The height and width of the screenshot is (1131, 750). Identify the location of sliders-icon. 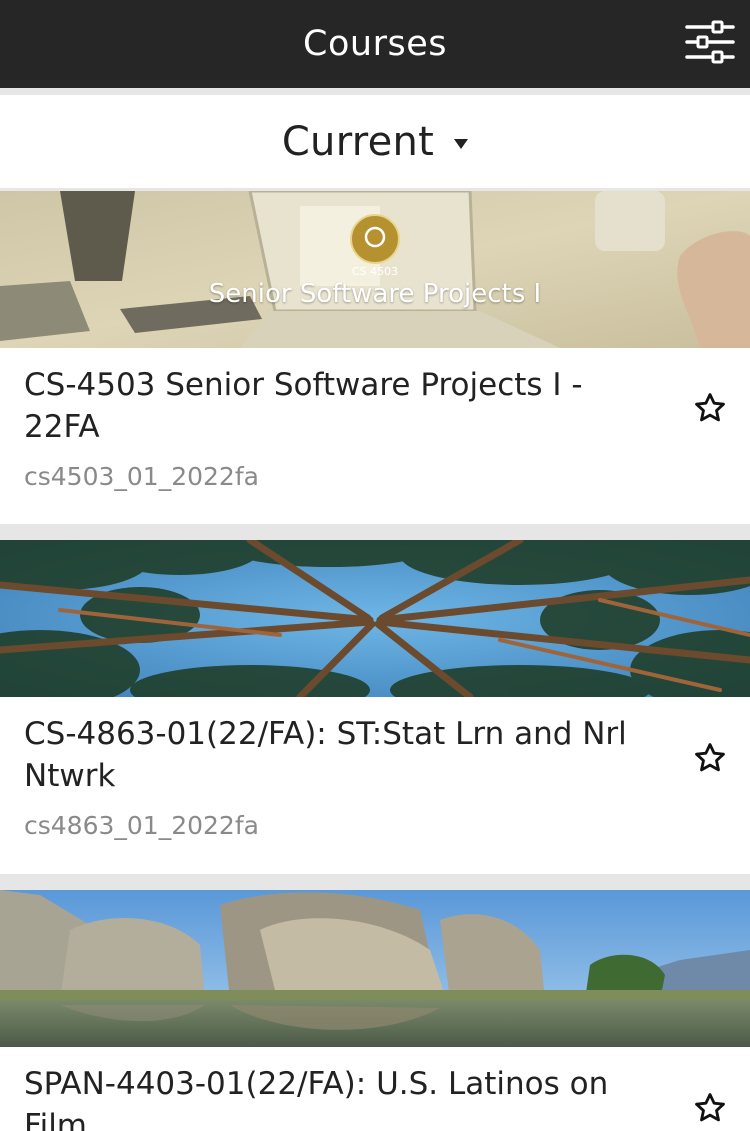
(710, 42).